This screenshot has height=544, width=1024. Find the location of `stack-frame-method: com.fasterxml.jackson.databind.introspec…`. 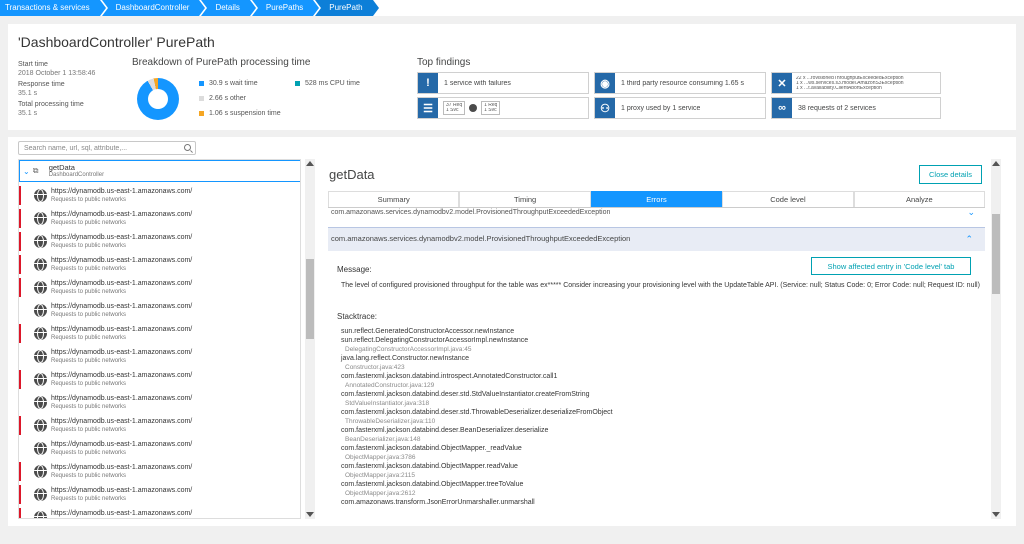

stack-frame-method: com.fasterxml.jackson.databind.introspec… is located at coordinates (449, 376).